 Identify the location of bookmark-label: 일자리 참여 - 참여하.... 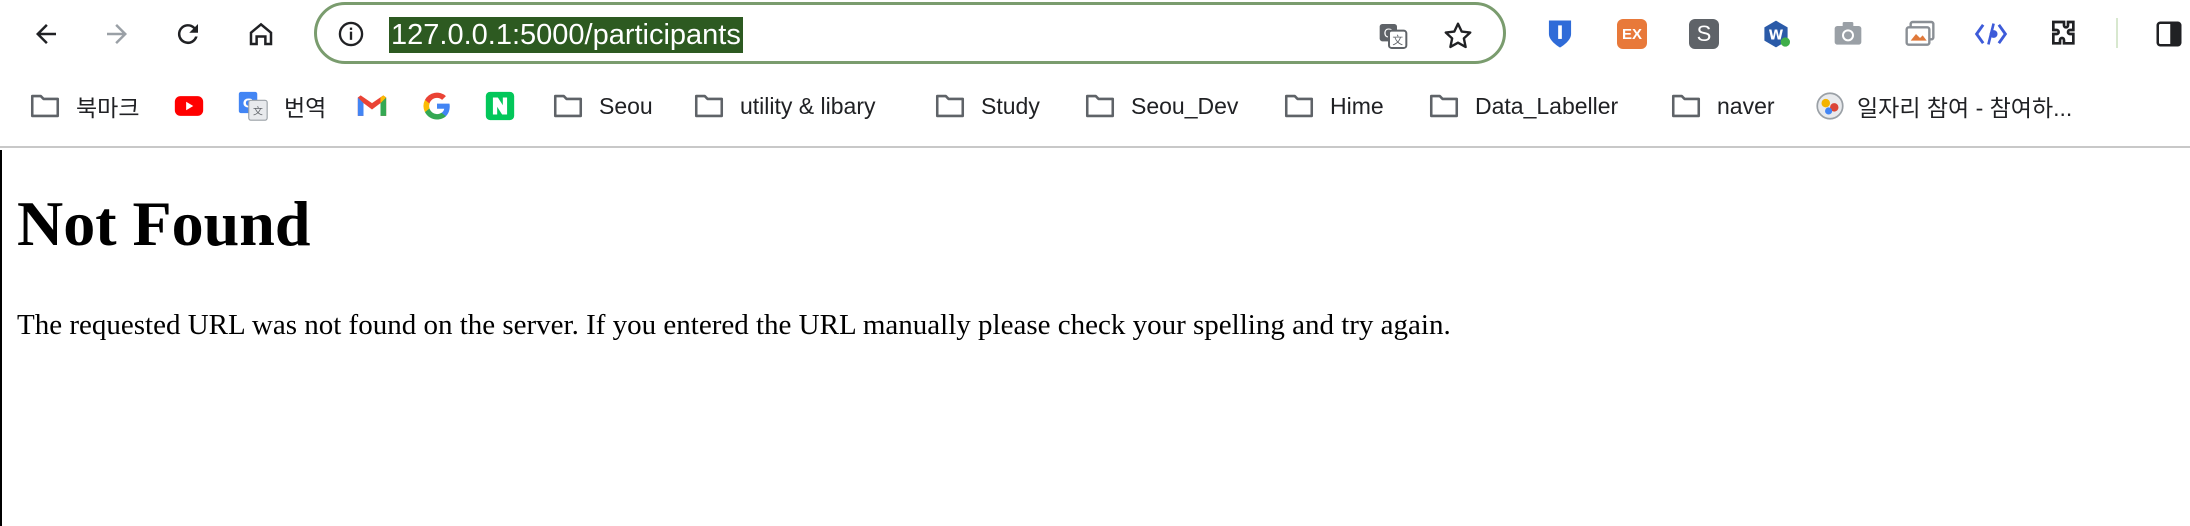
(1965, 108).